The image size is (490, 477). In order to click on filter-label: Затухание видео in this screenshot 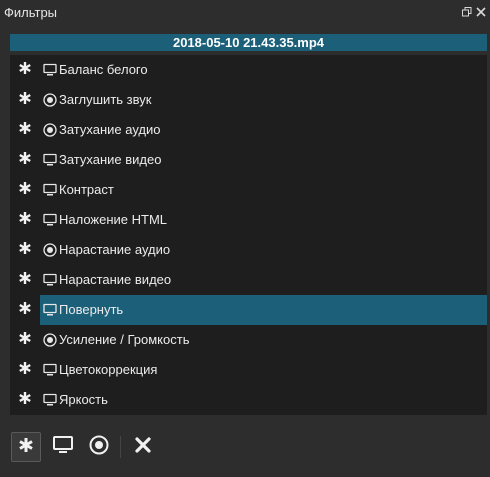, I will do `click(110, 159)`.